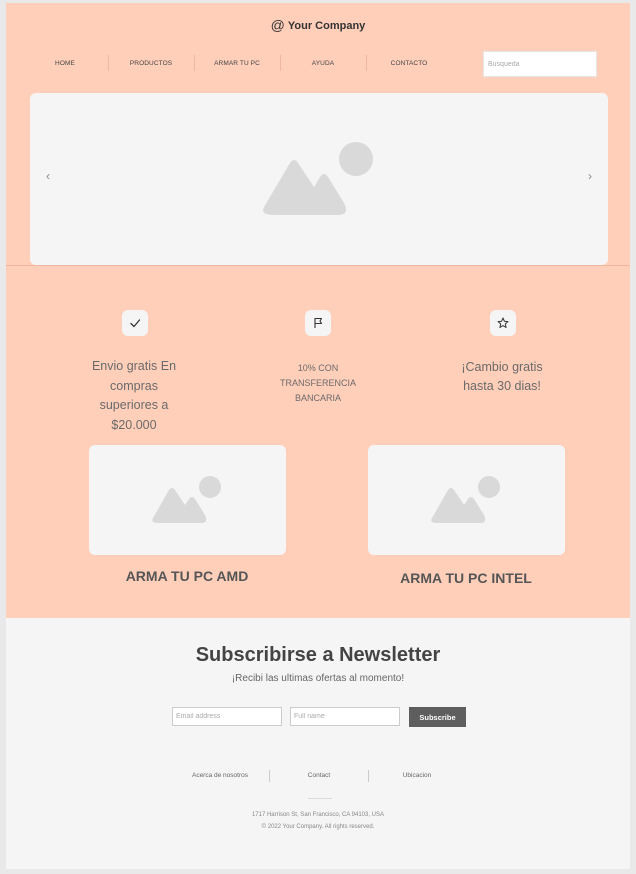  What do you see at coordinates (220, 775) in the screenshot?
I see `footer-link-about: Acerca de nosotros` at bounding box center [220, 775].